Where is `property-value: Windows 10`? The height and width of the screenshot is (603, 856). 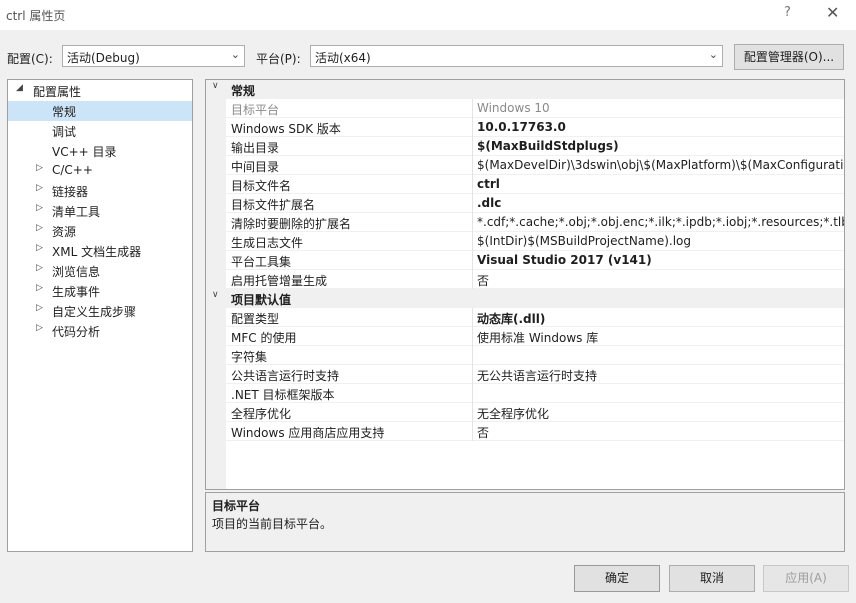
property-value: Windows 10 is located at coordinates (513, 108).